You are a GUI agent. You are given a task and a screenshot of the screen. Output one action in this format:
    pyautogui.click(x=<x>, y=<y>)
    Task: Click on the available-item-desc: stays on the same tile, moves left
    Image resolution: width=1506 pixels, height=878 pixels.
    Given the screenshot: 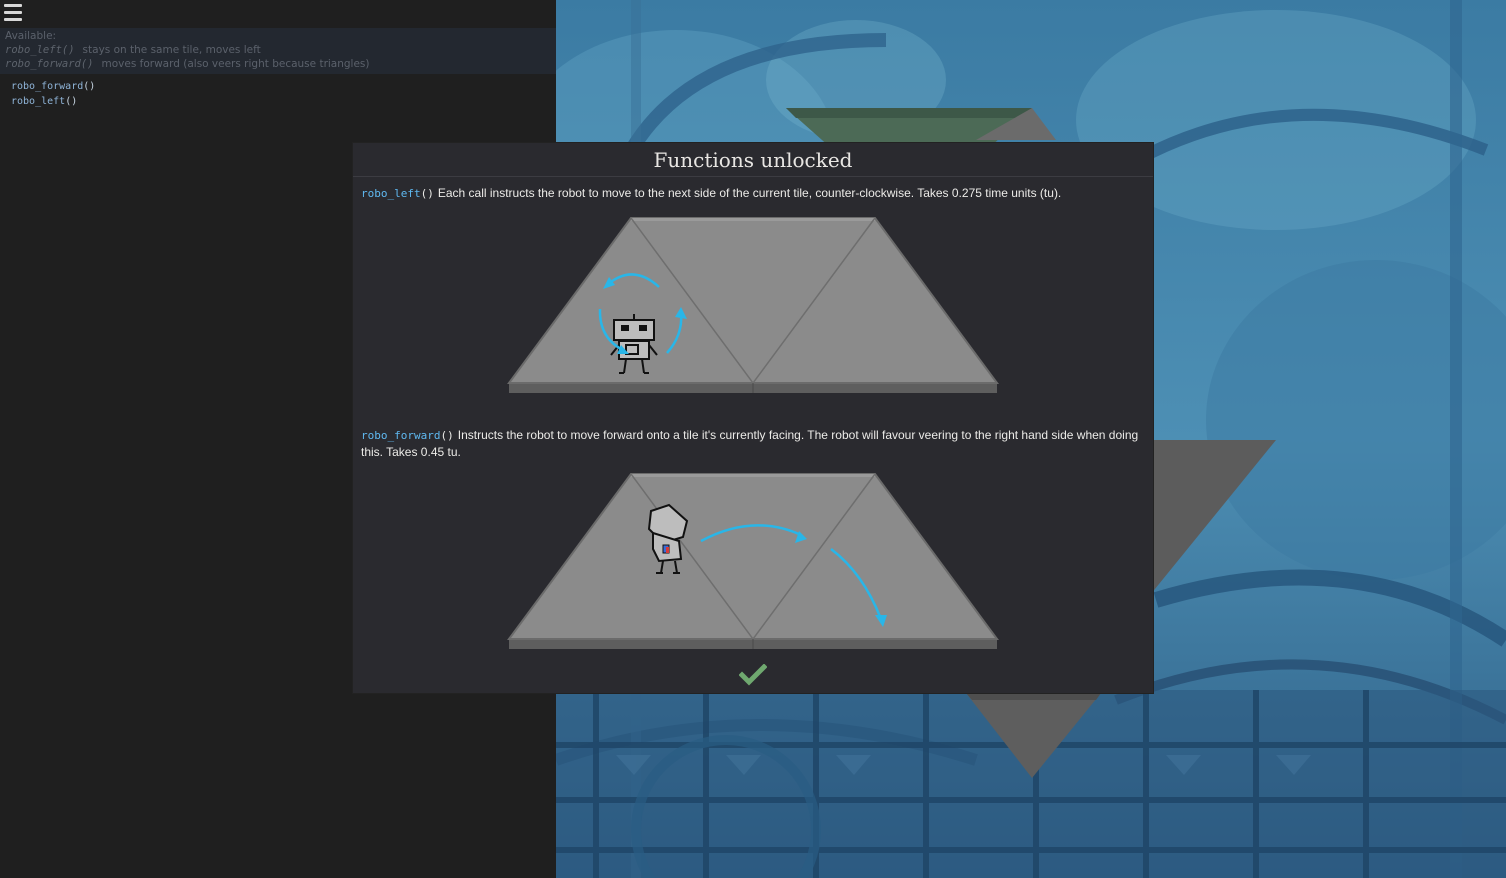 What is the action you would take?
    pyautogui.click(x=171, y=50)
    